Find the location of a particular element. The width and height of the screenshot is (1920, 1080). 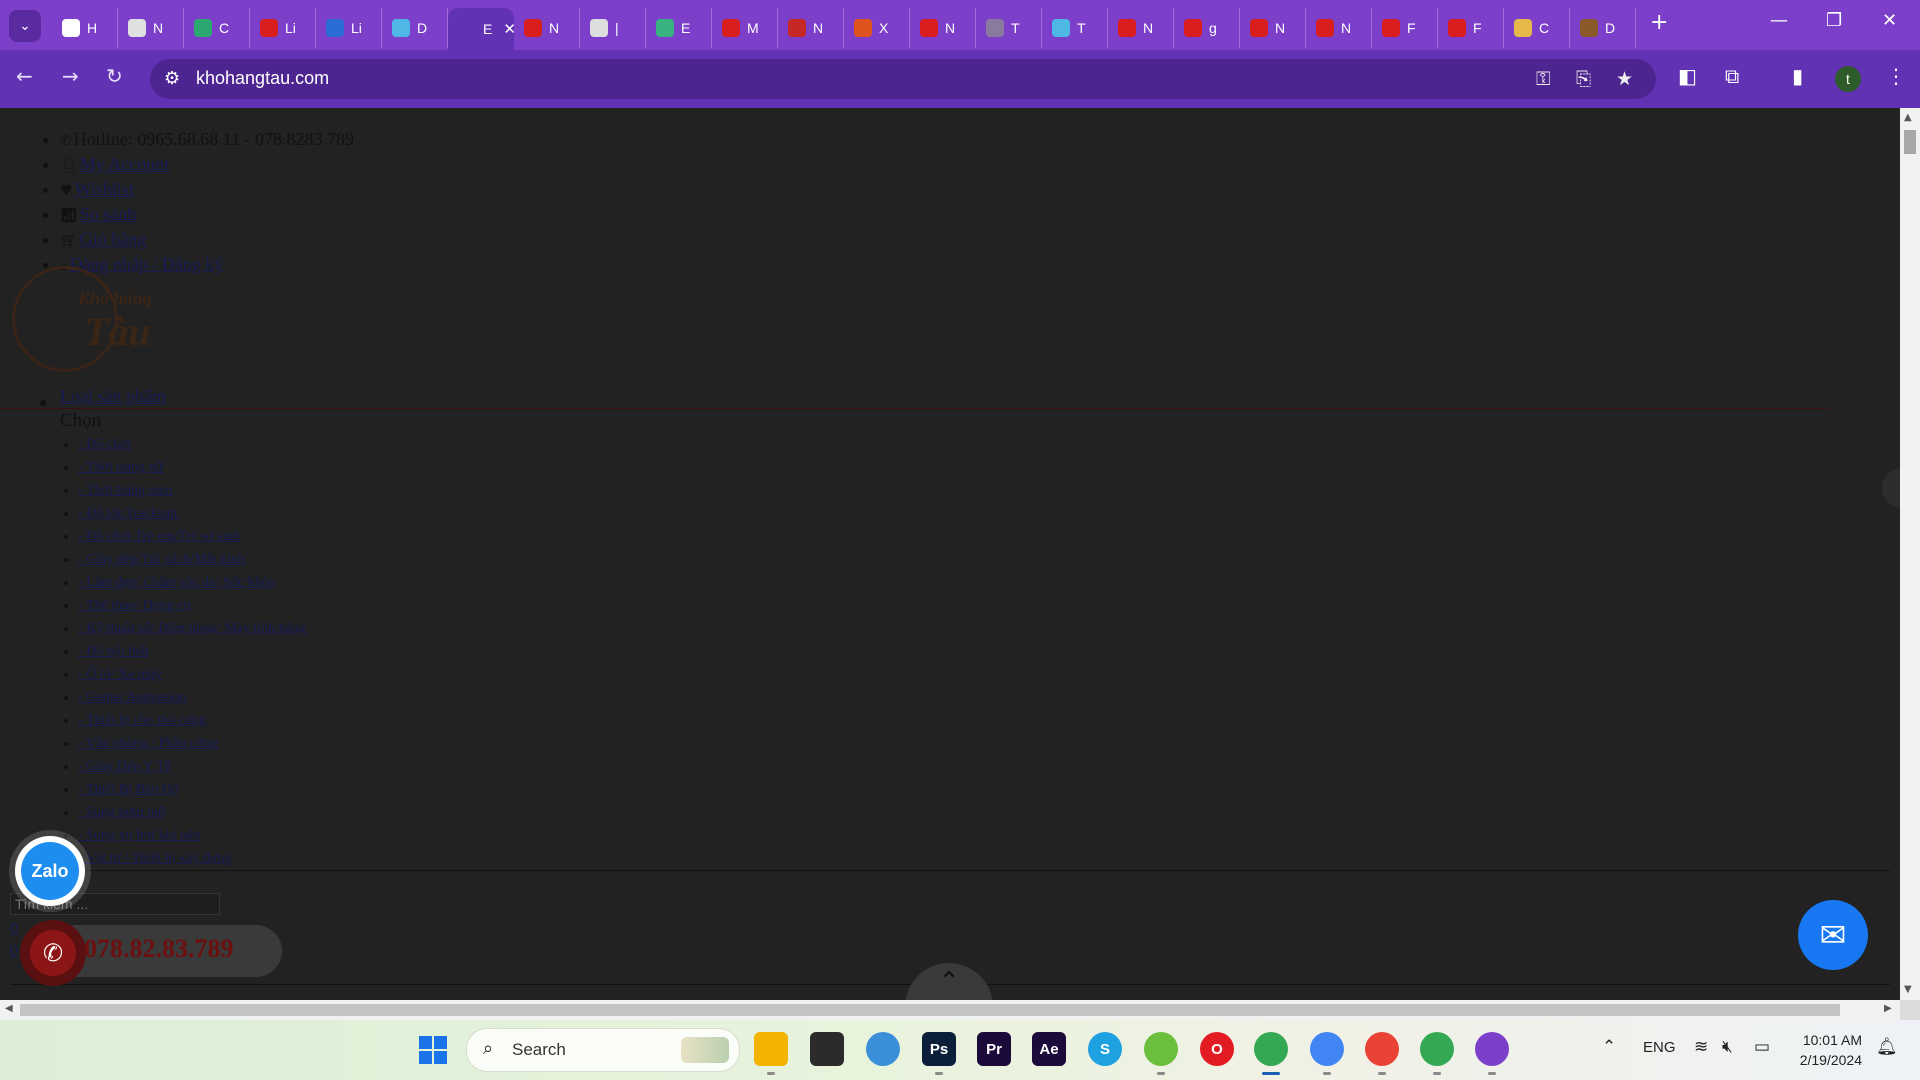

top-nav-link: So sánh is located at coordinates (108, 214).